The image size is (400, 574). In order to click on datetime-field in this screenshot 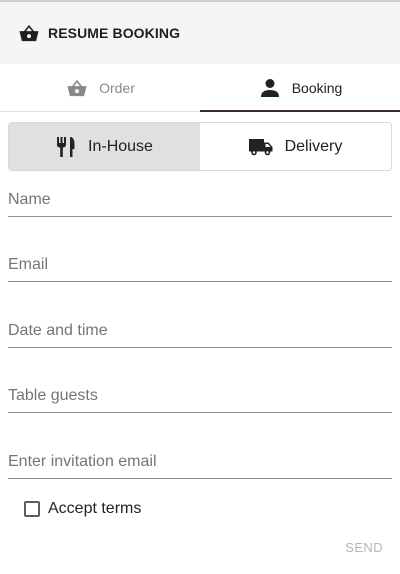, I will do `click(200, 328)`.